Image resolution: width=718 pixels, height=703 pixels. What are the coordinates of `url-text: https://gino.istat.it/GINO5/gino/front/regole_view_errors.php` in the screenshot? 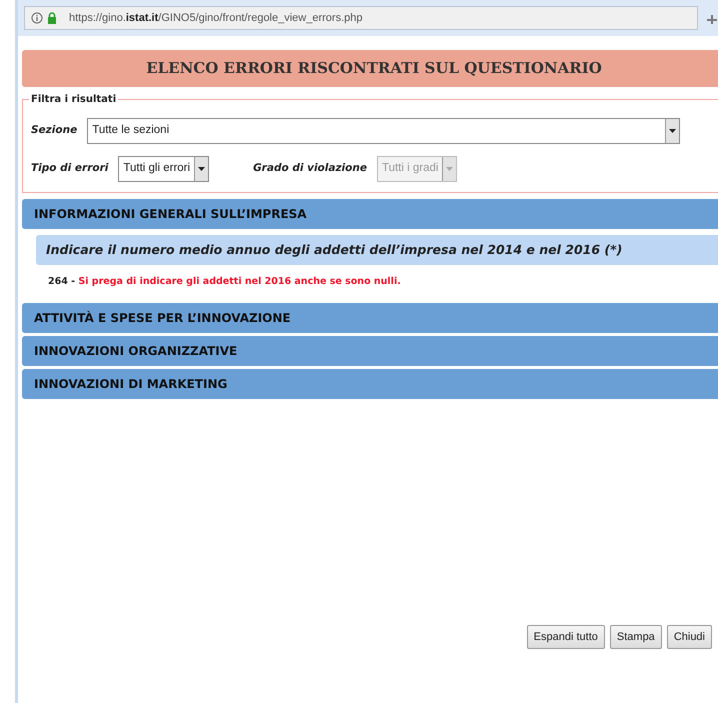 It's located at (215, 18).